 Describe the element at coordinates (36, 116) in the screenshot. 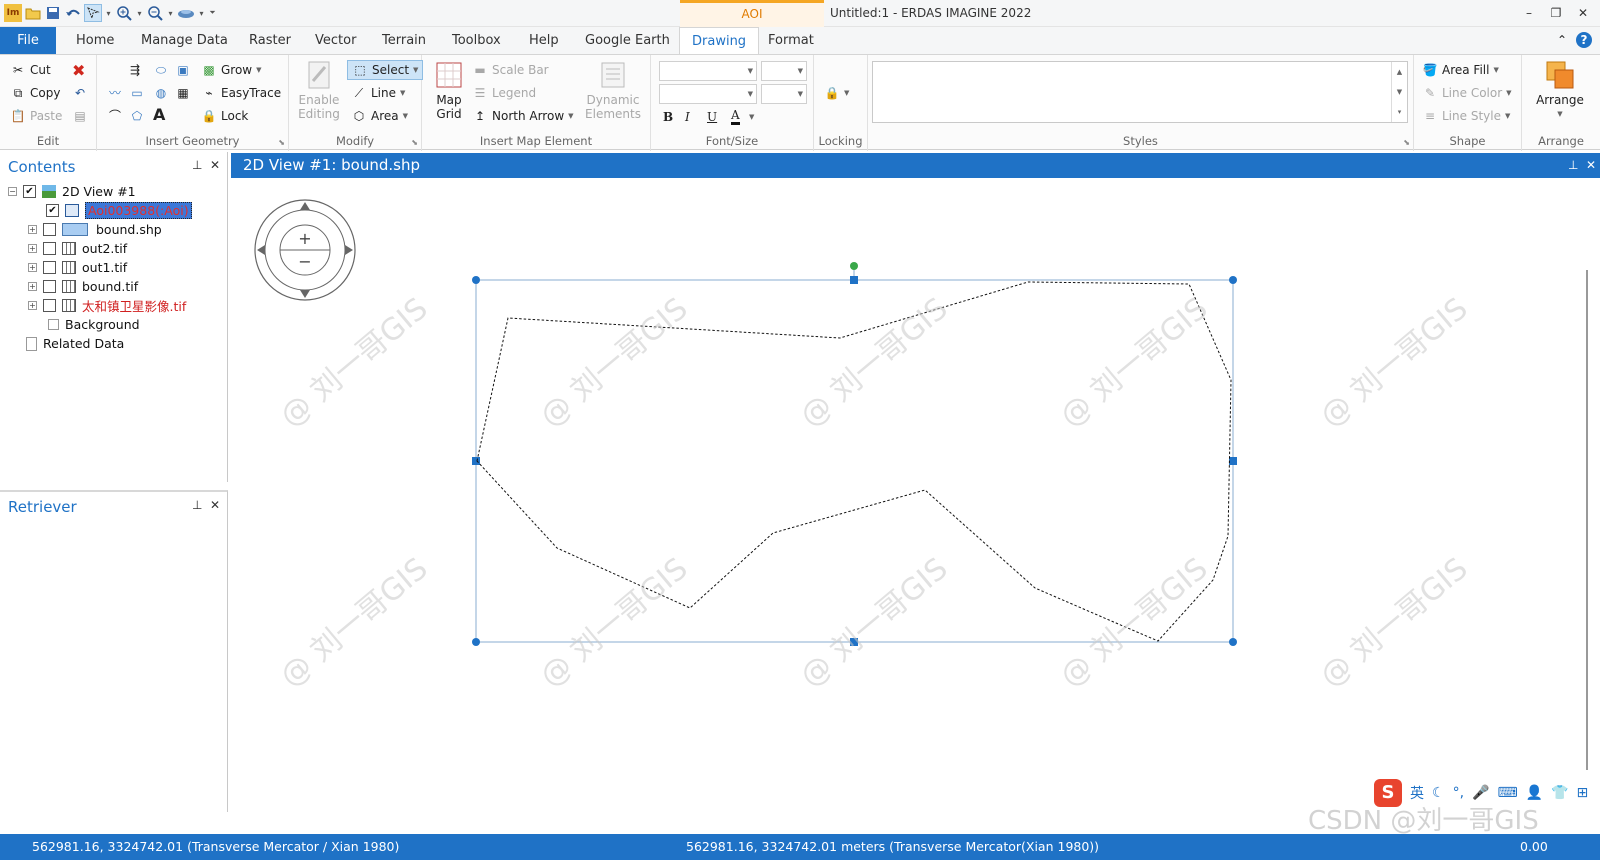

I see `paste-button: 📋 Paste` at that location.